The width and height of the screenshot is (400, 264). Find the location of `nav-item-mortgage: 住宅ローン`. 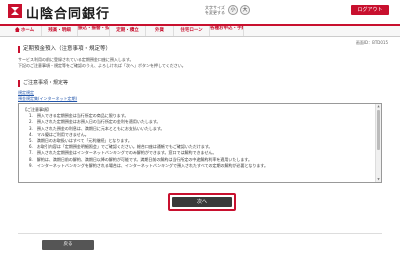

nav-item-mortgage: 住宅ローン is located at coordinates (192, 31).